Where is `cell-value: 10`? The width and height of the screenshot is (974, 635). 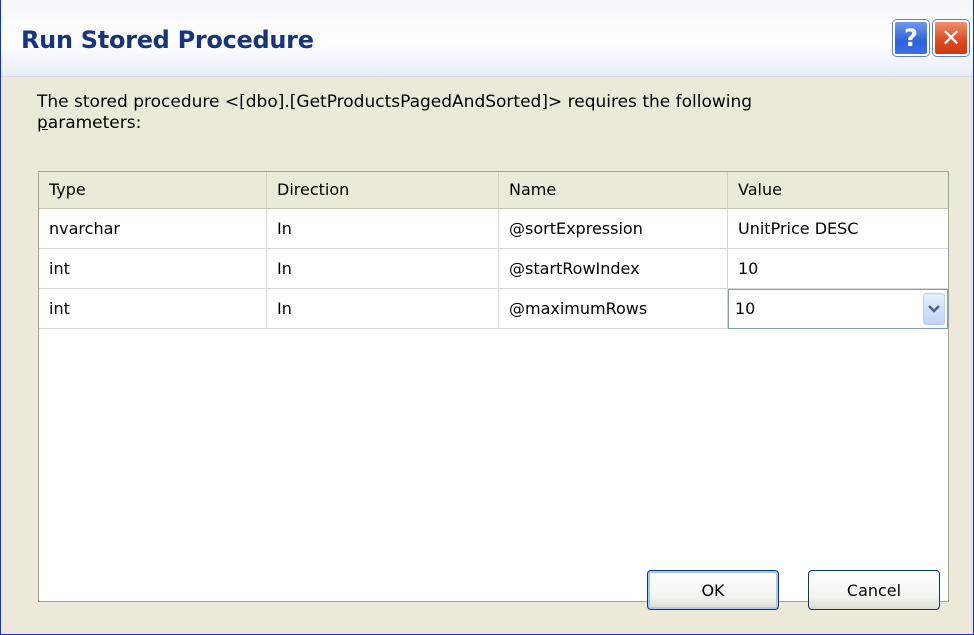
cell-value: 10 is located at coordinates (838, 269).